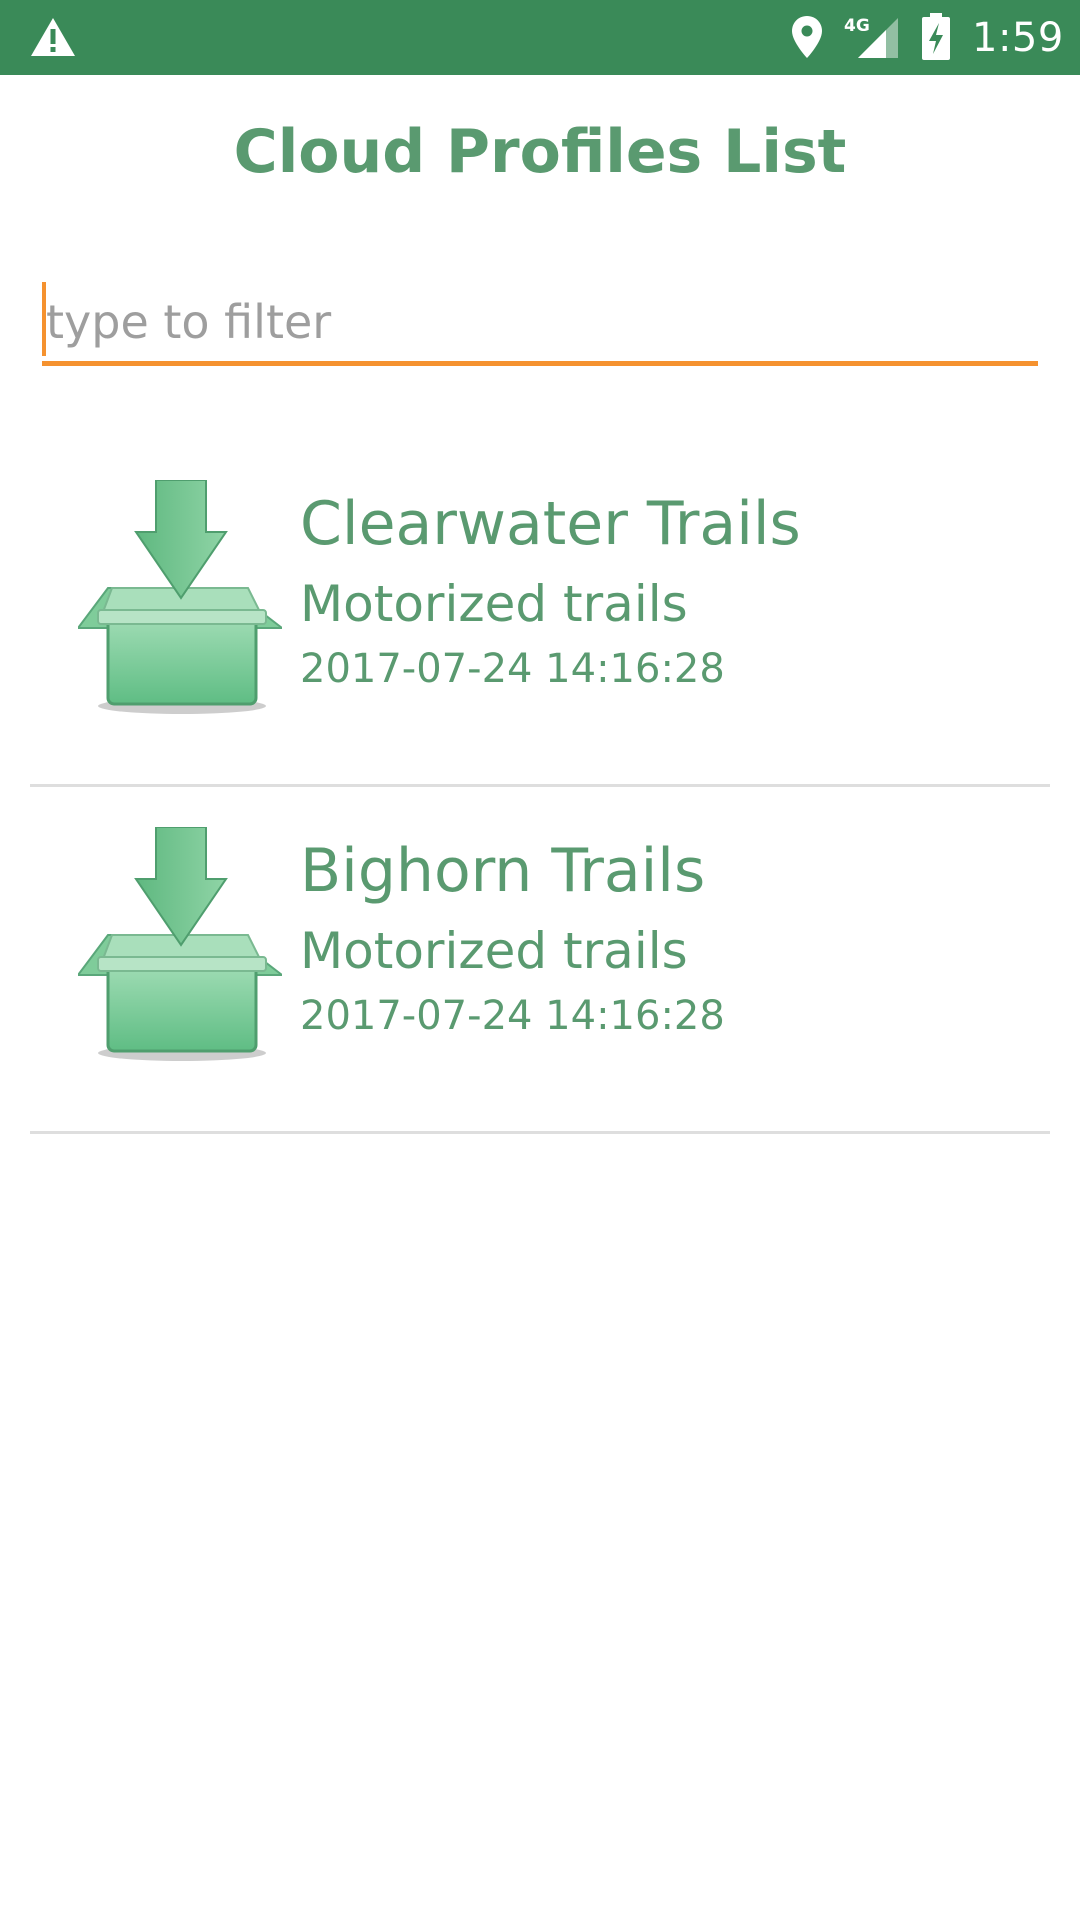 The image size is (1080, 1920). What do you see at coordinates (540, 363) in the screenshot?
I see `filter-underline` at bounding box center [540, 363].